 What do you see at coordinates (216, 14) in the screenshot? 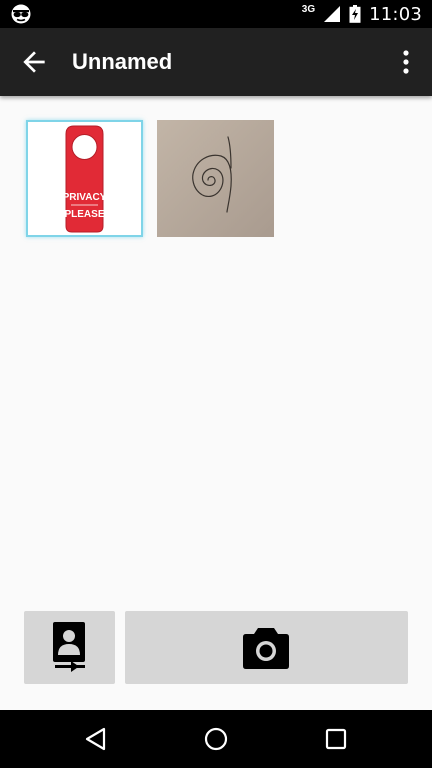
I see `status-bar: 3G 11:03` at bounding box center [216, 14].